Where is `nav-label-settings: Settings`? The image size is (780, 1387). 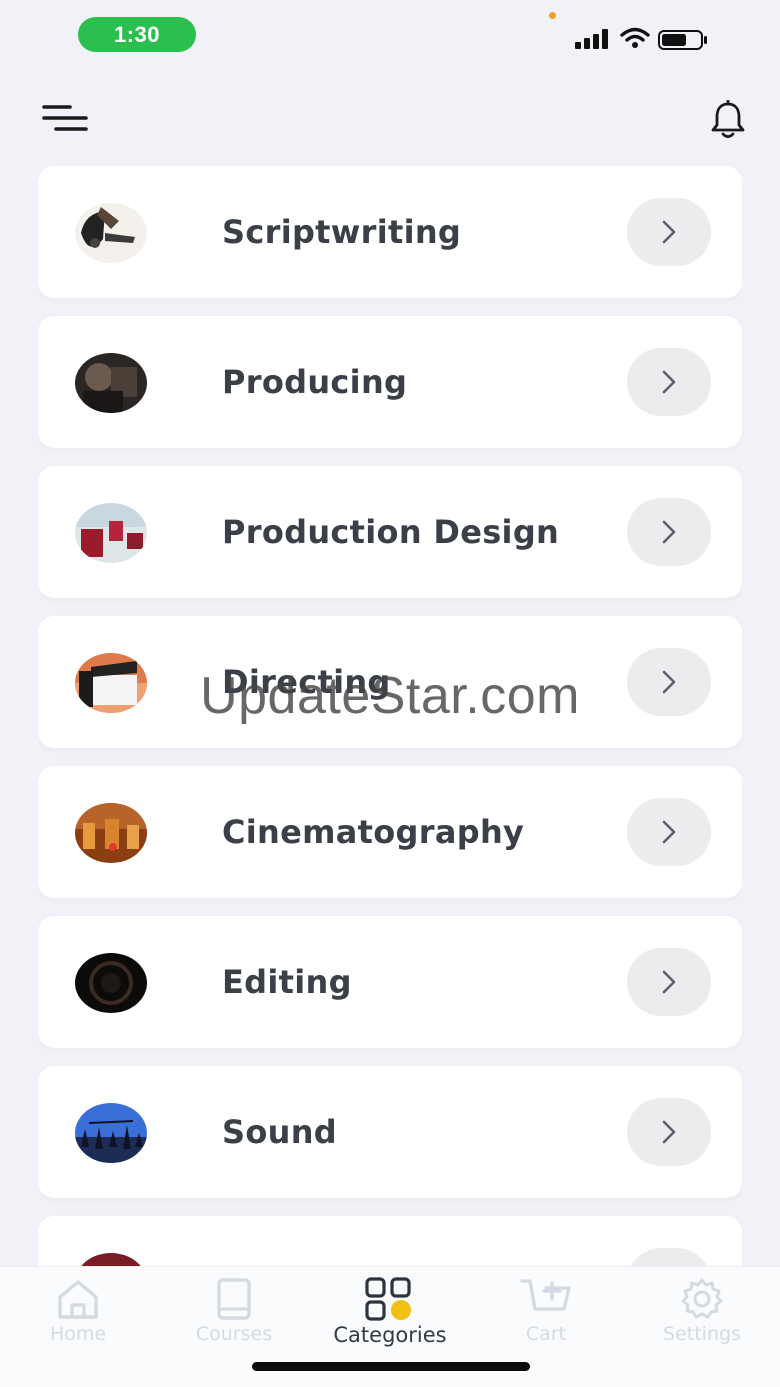
nav-label-settings: Settings is located at coordinates (702, 1334).